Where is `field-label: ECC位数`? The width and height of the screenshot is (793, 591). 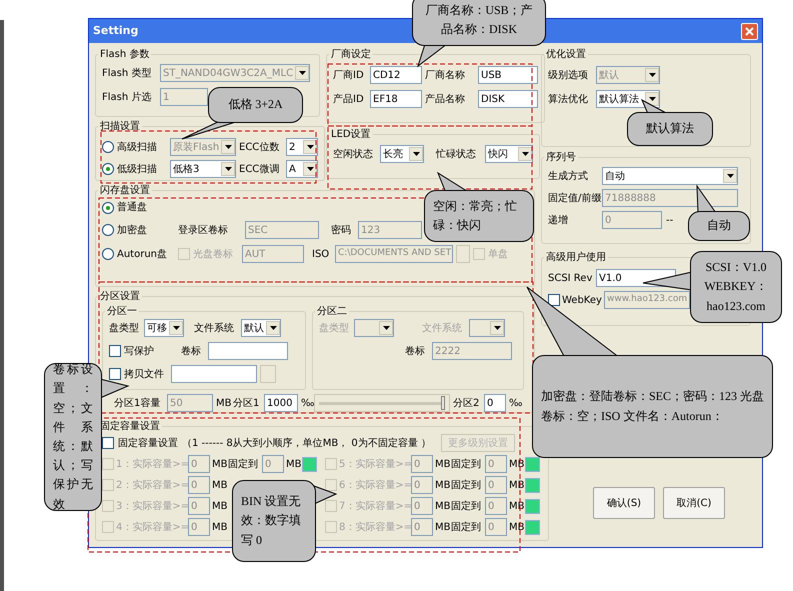
field-label: ECC位数 is located at coordinates (259, 147).